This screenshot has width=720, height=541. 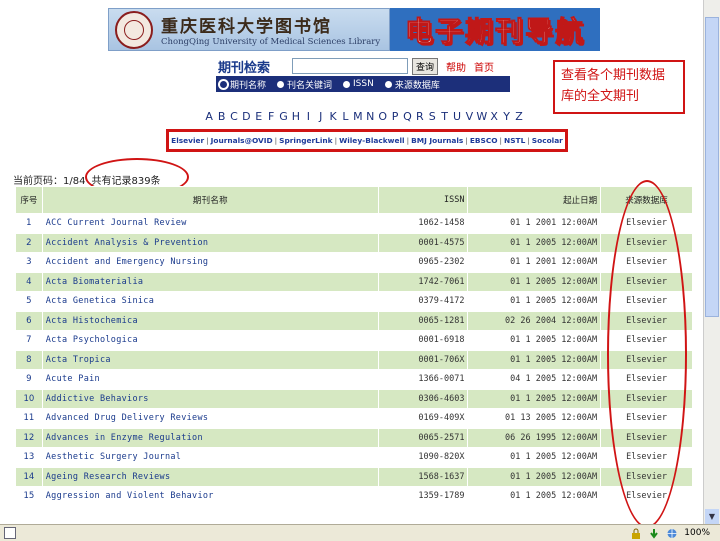 I want to click on journal-name-link: Advances in Enzyme Regulation, so click(x=210, y=437).